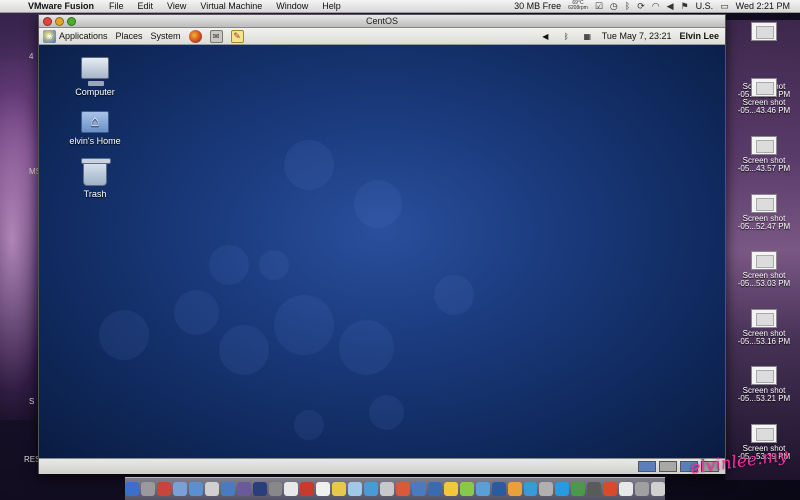 The width and height of the screenshot is (800, 500). What do you see at coordinates (641, 6) in the screenshot?
I see `sync-icon: ⟳` at bounding box center [641, 6].